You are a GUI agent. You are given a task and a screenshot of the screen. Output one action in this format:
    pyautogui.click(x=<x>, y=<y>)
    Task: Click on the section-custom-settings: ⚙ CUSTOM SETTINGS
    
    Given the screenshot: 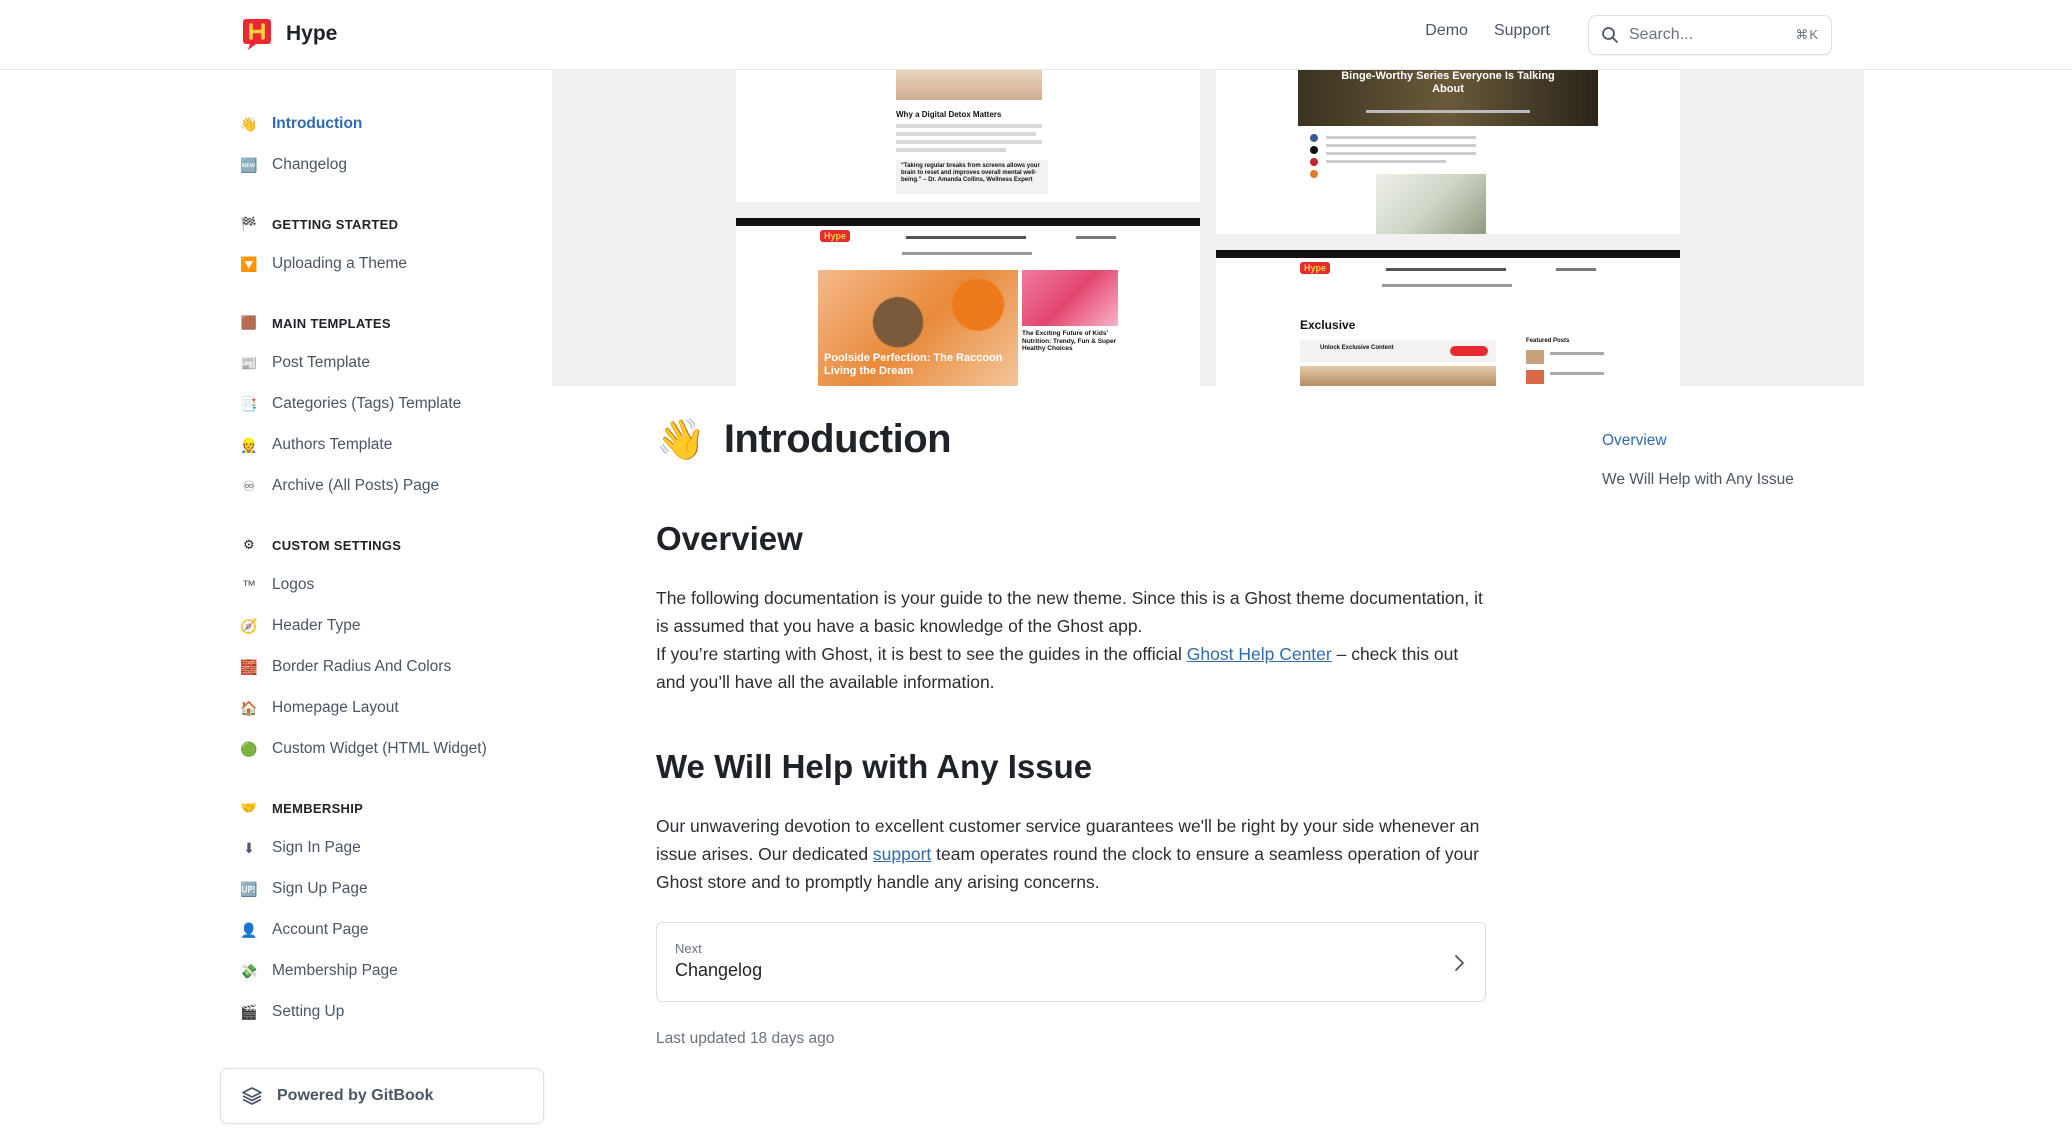 What is the action you would take?
    pyautogui.click(x=320, y=545)
    